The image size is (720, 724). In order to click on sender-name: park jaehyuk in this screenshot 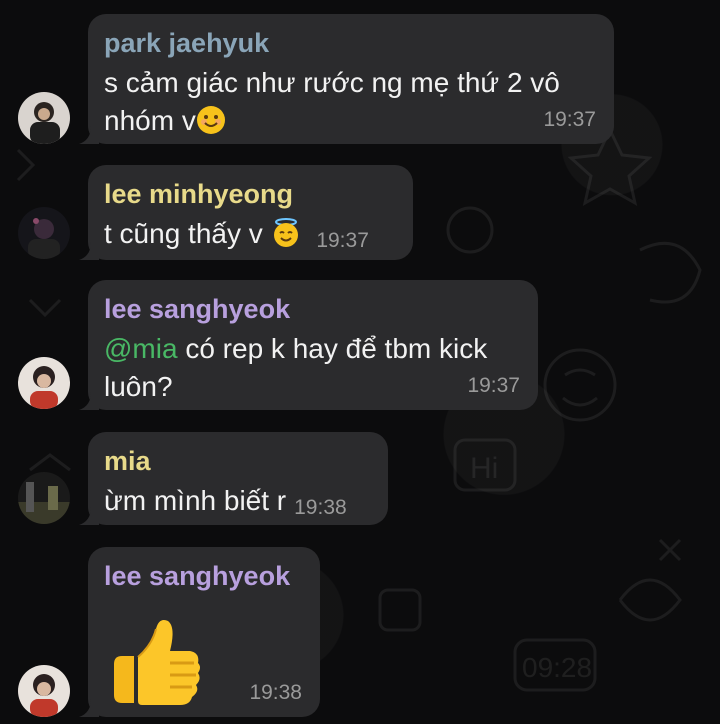, I will do `click(351, 43)`.